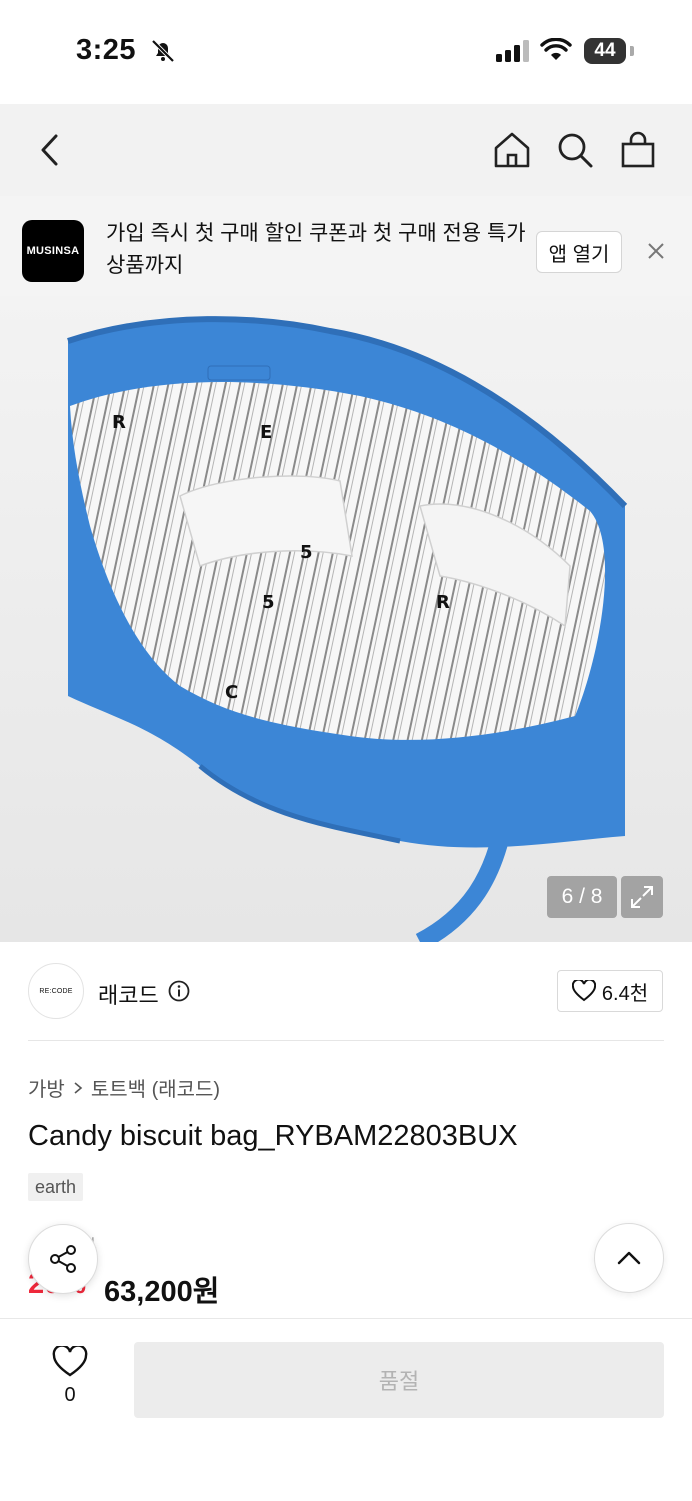 This screenshot has width=692, height=1501. Describe the element at coordinates (53, 251) in the screenshot. I see `musinsa-logo: MUSINSA` at that location.